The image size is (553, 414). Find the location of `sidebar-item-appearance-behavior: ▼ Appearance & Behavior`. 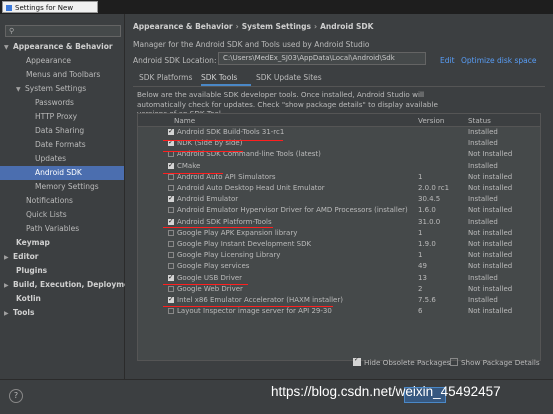

sidebar-item-appearance-behavior: ▼ Appearance & Behavior is located at coordinates (58, 47).